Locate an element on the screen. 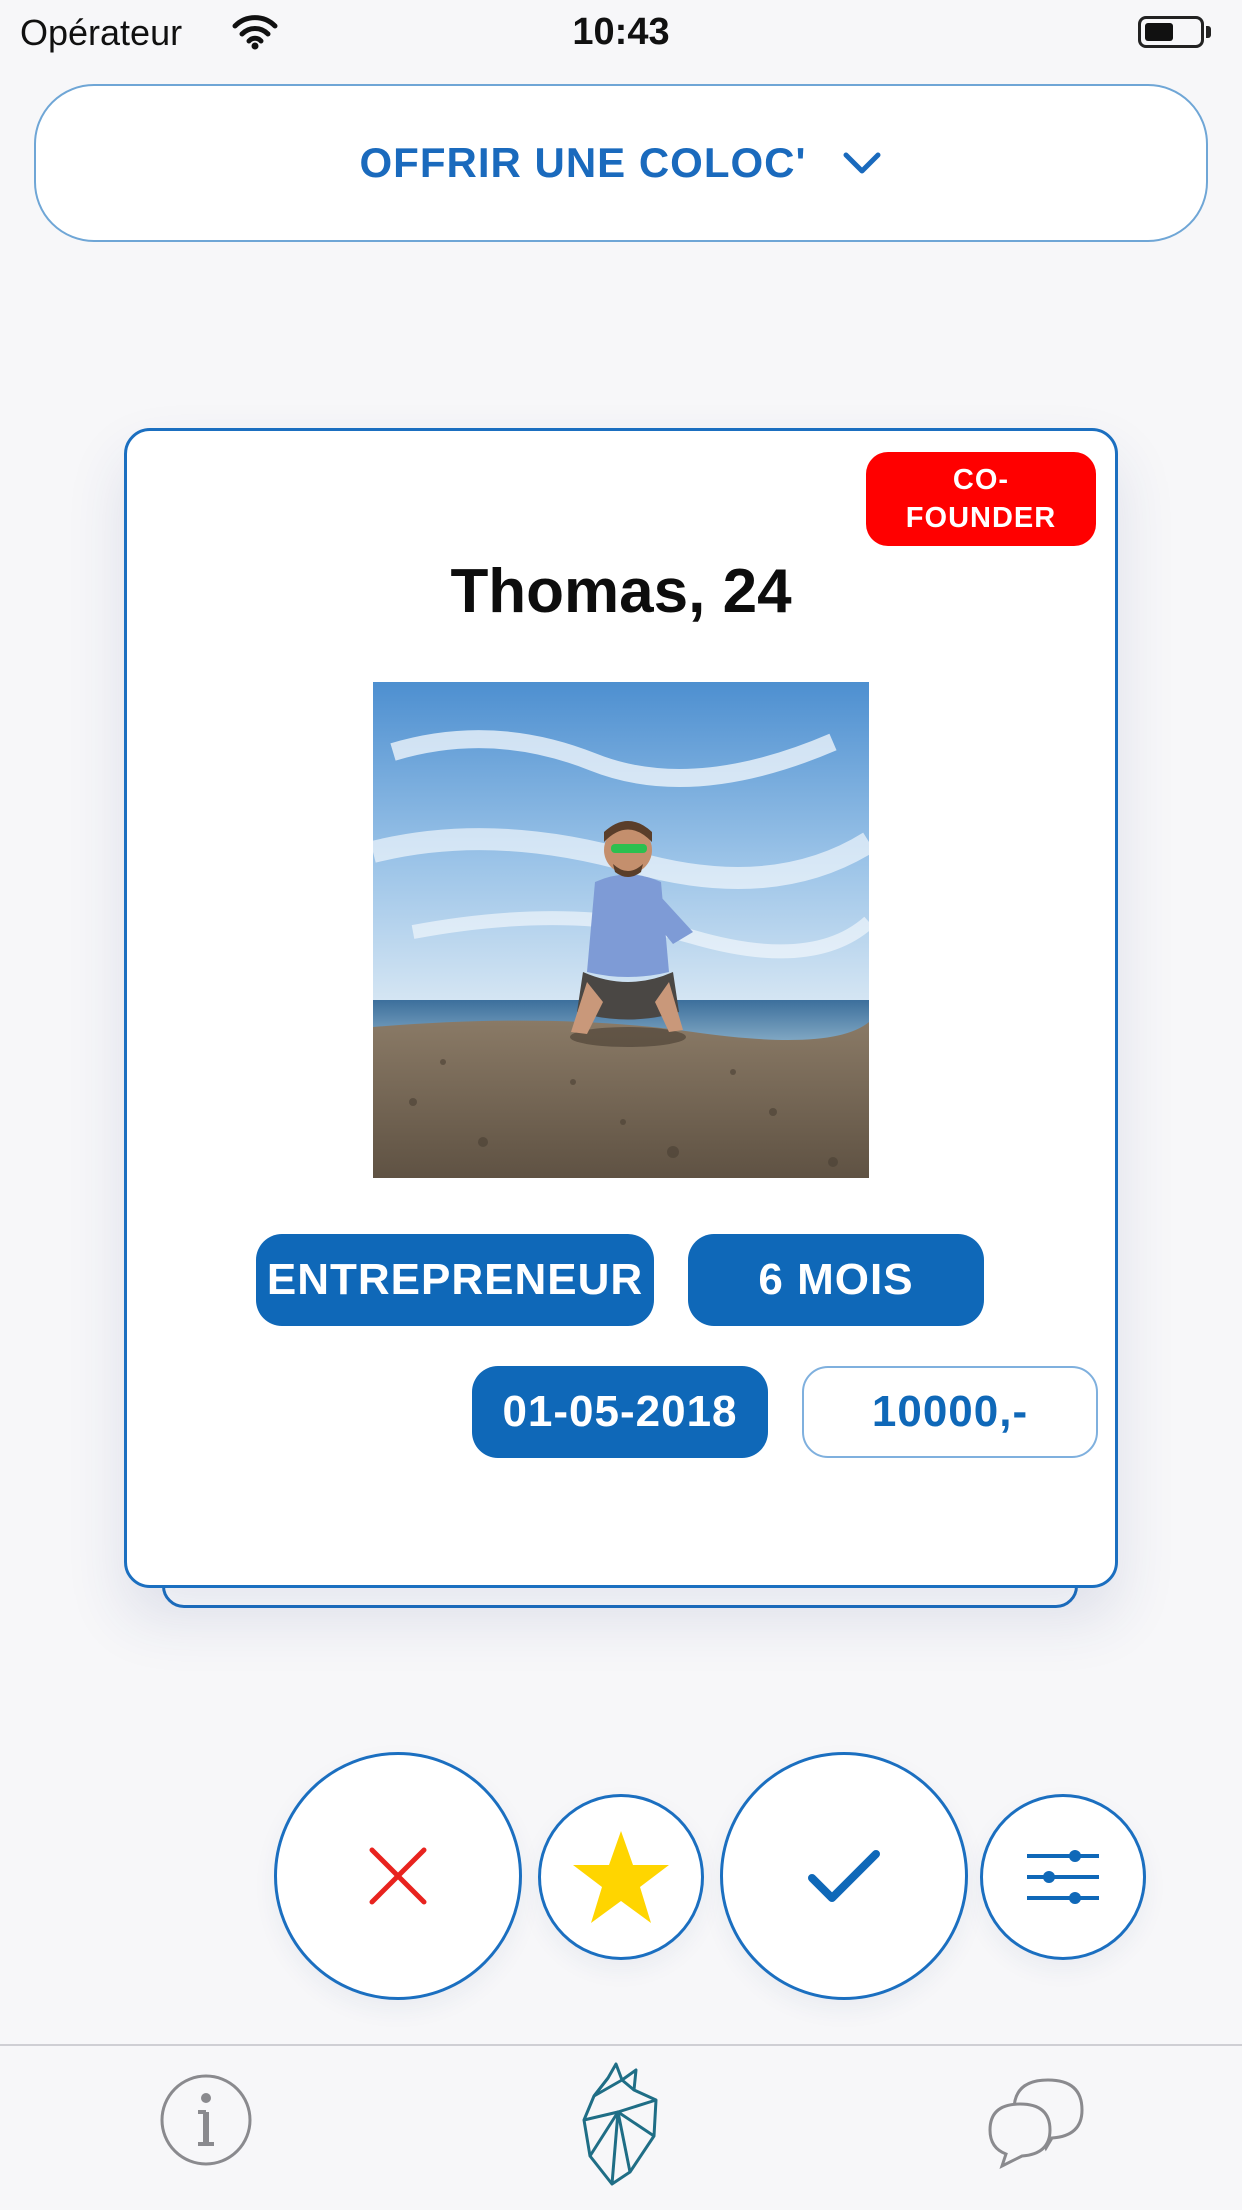 Image resolution: width=1242 pixels, height=2210 pixels. sliders-icon is located at coordinates (1063, 1877).